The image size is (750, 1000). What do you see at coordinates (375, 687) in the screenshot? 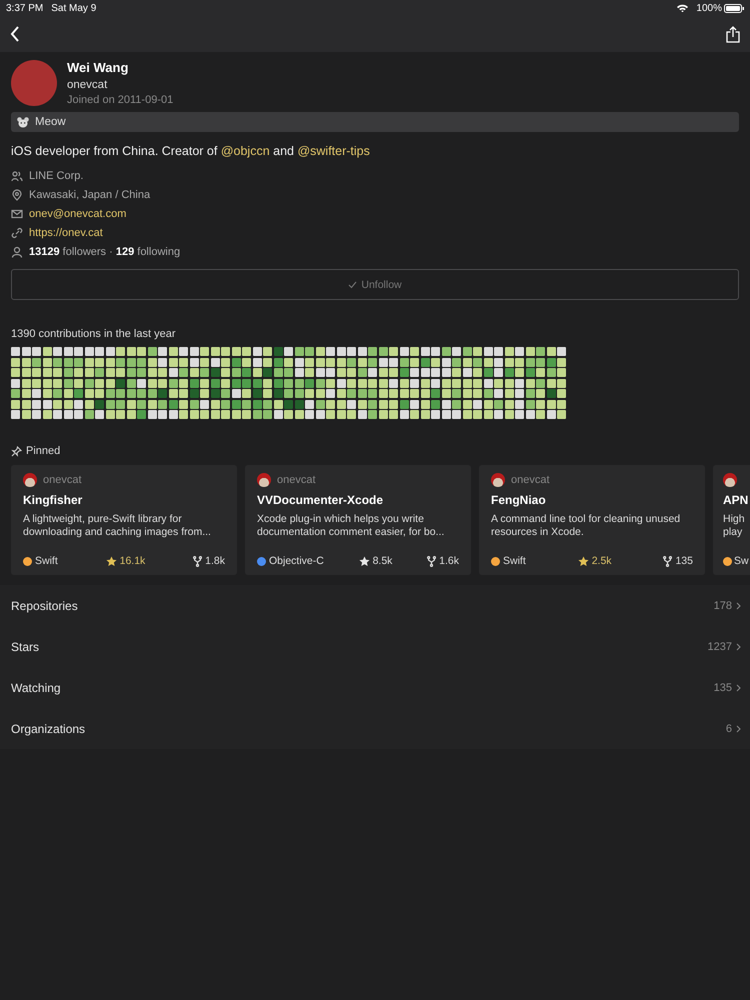
I see `profile-list-item: Watching 135` at bounding box center [375, 687].